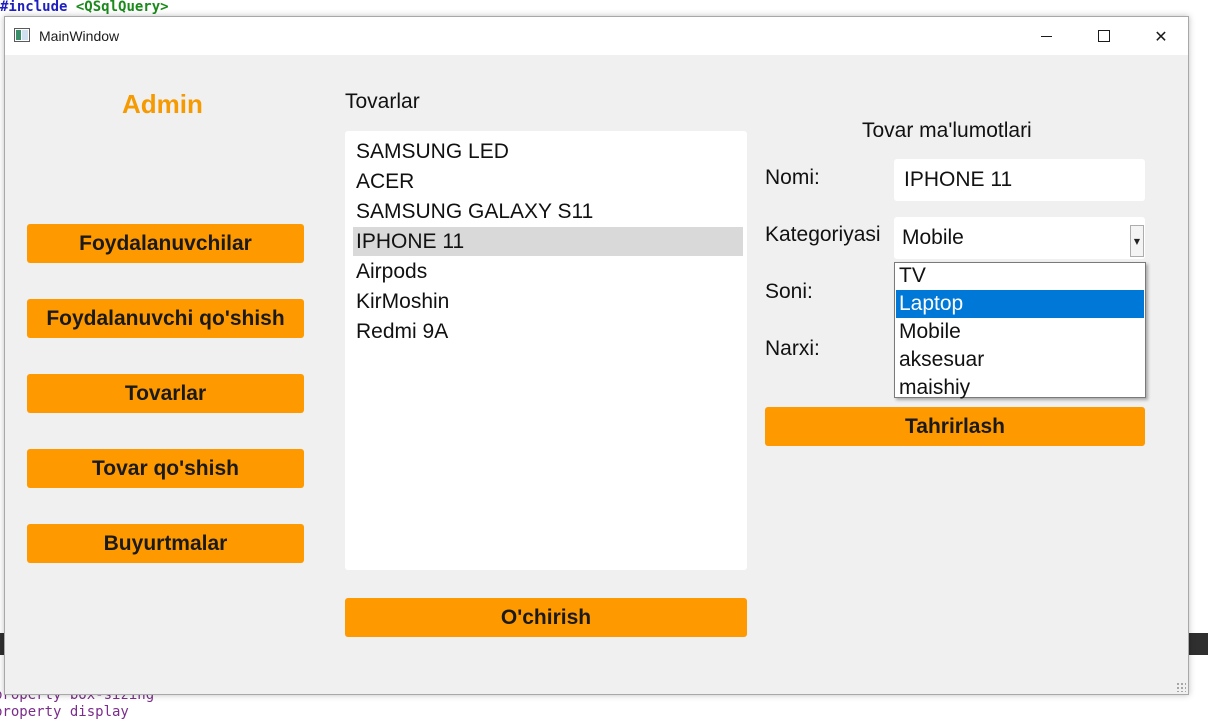 The image size is (1208, 721). What do you see at coordinates (792, 177) in the screenshot?
I see `name-label: Nomi:` at bounding box center [792, 177].